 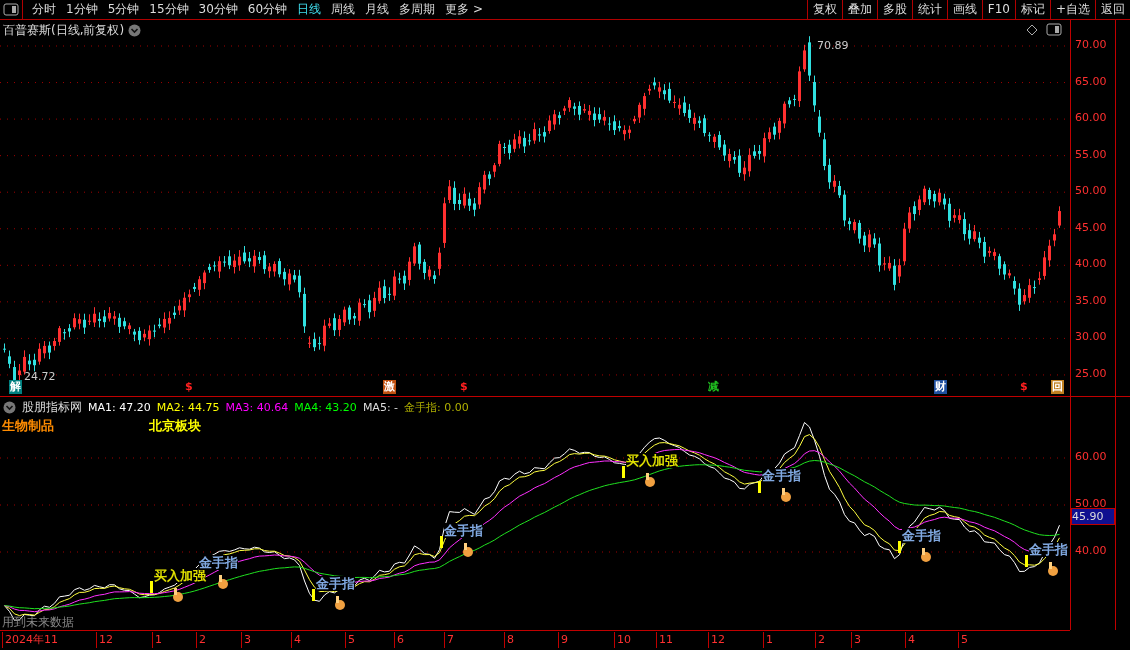 What do you see at coordinates (389, 387) in the screenshot?
I see `event-marker: 激` at bounding box center [389, 387].